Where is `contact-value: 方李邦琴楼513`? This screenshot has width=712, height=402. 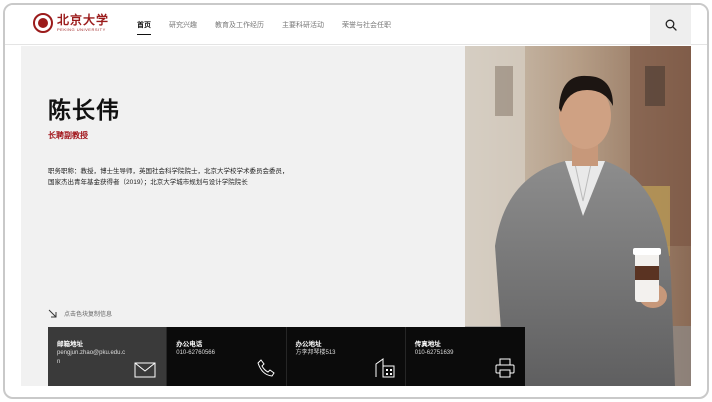 contact-value: 方李邦琴楼513 is located at coordinates (315, 353).